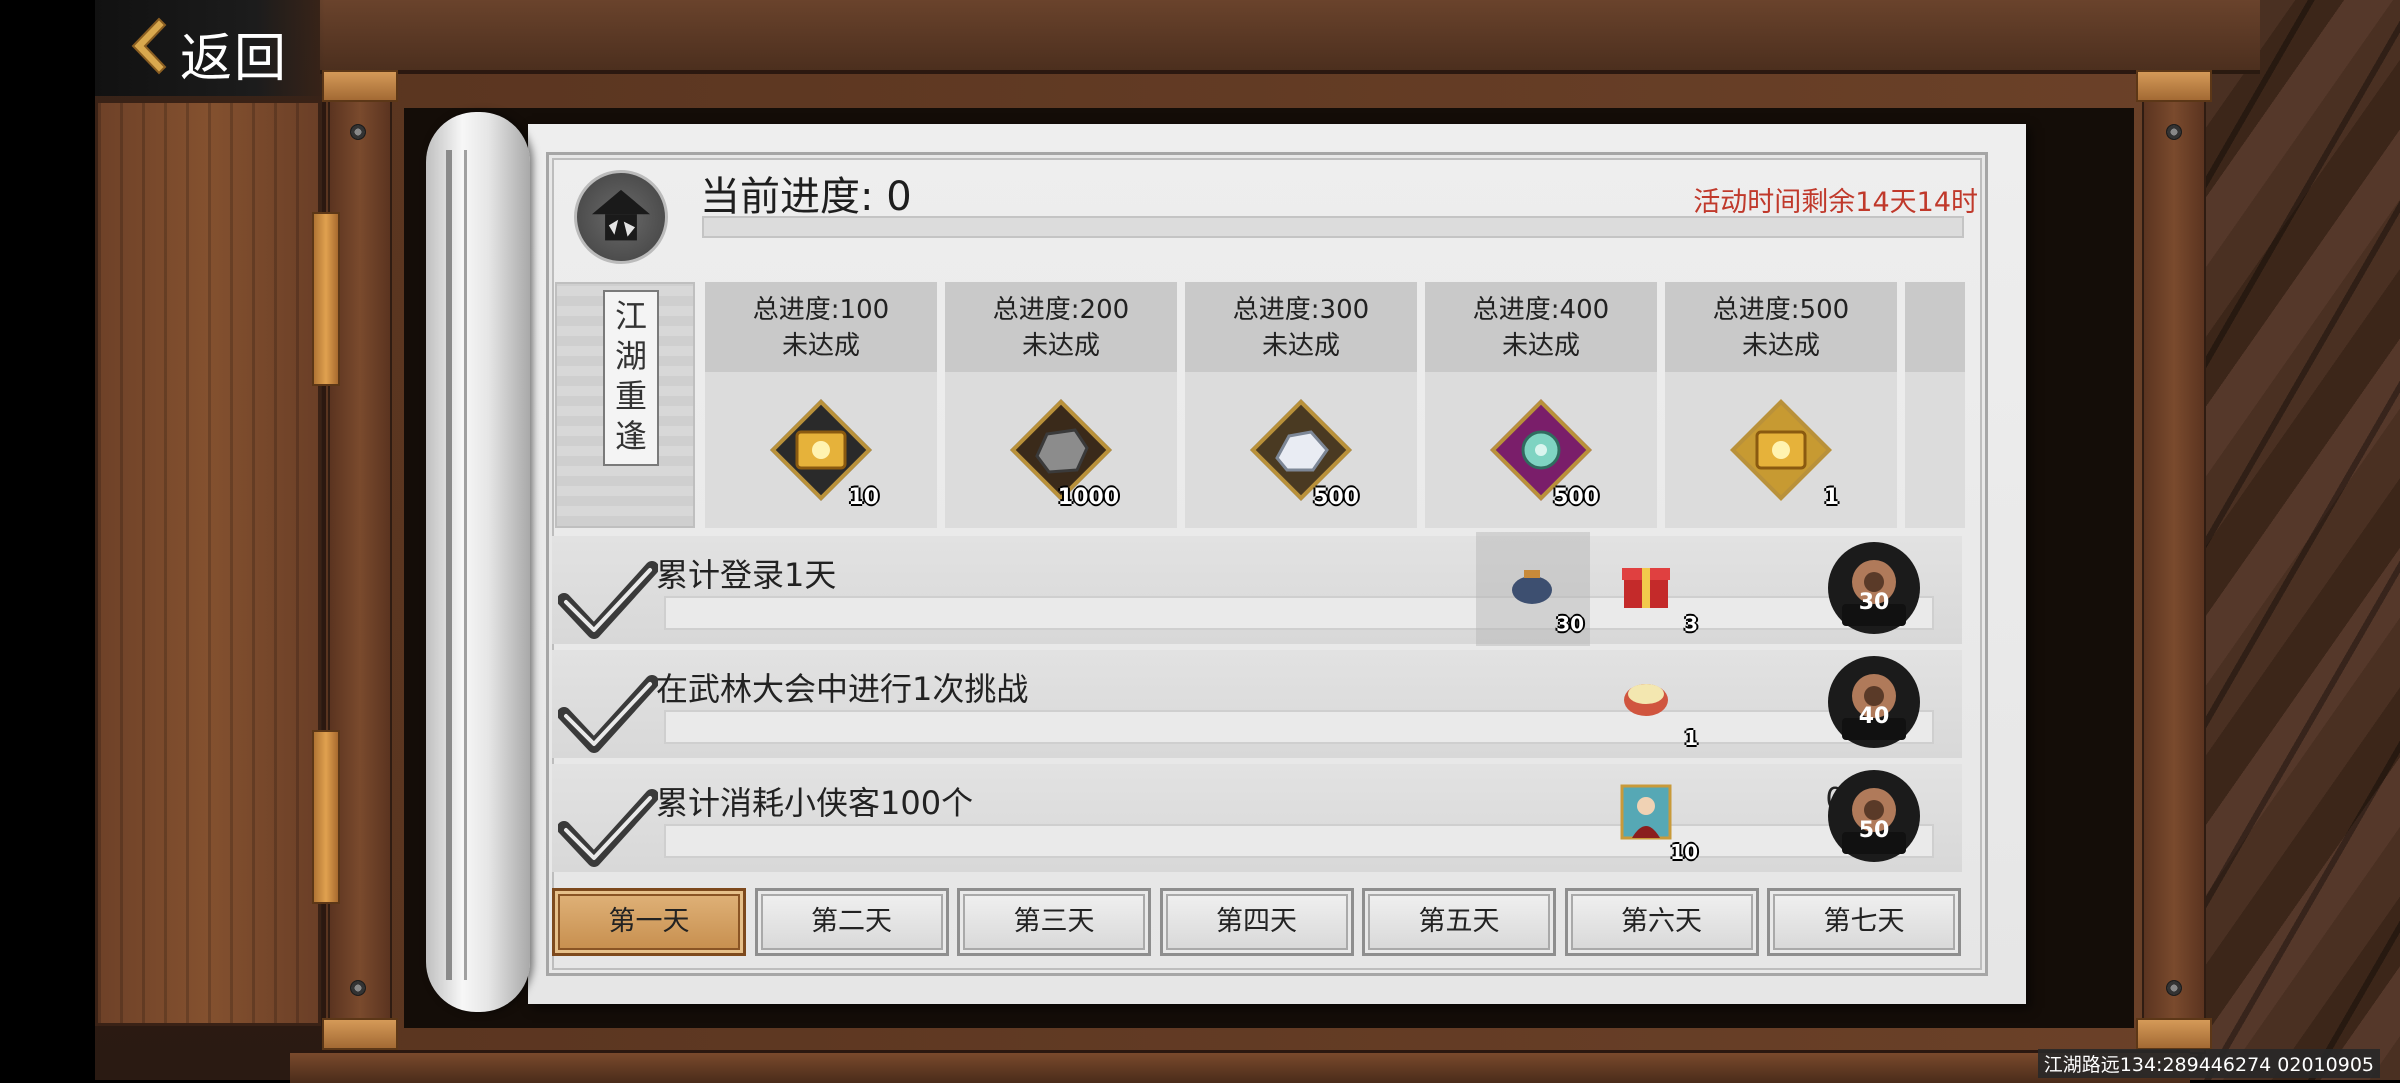 The image size is (2400, 1083). Describe the element at coordinates (1301, 327) in the screenshot. I see `milestone-header: 总进度:300 未达成` at that location.